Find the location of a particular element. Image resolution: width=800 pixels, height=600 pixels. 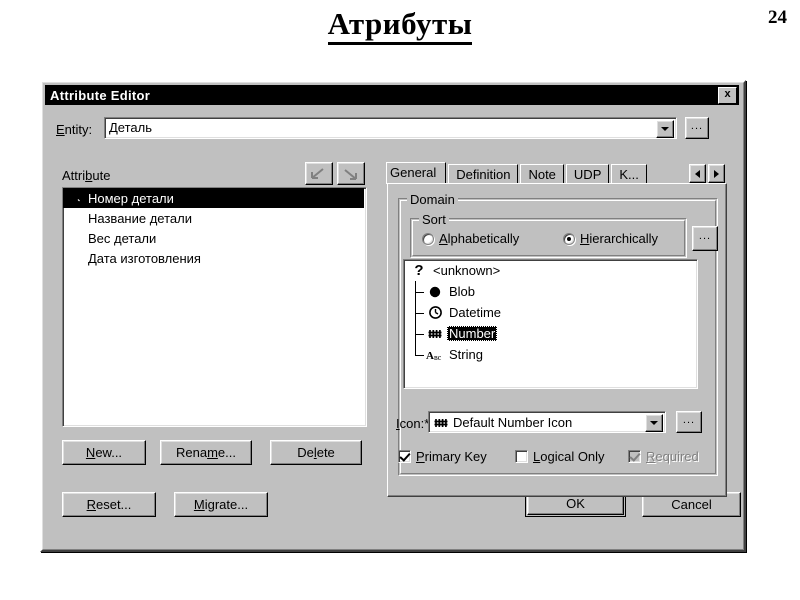

tree-item-number: Number is located at coordinates (550, 333).